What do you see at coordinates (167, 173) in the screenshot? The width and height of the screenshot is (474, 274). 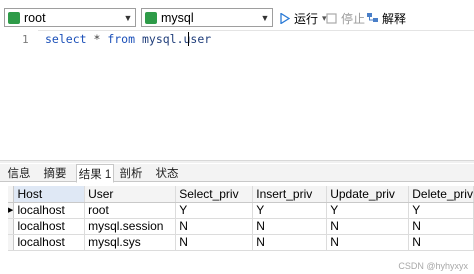 I see `tab-status: 状态` at bounding box center [167, 173].